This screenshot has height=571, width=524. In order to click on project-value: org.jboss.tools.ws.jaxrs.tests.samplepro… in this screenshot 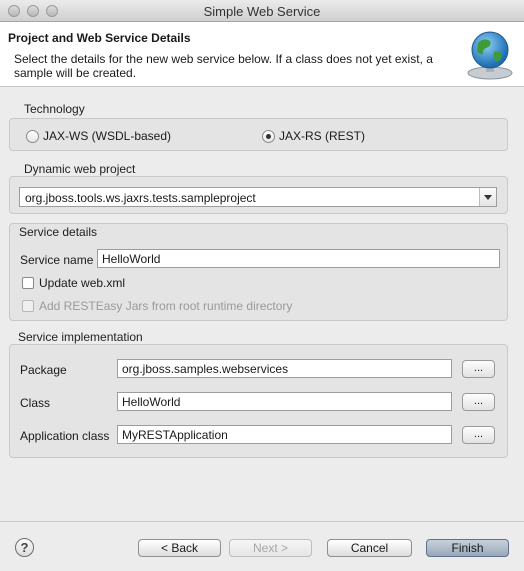, I will do `click(140, 198)`.